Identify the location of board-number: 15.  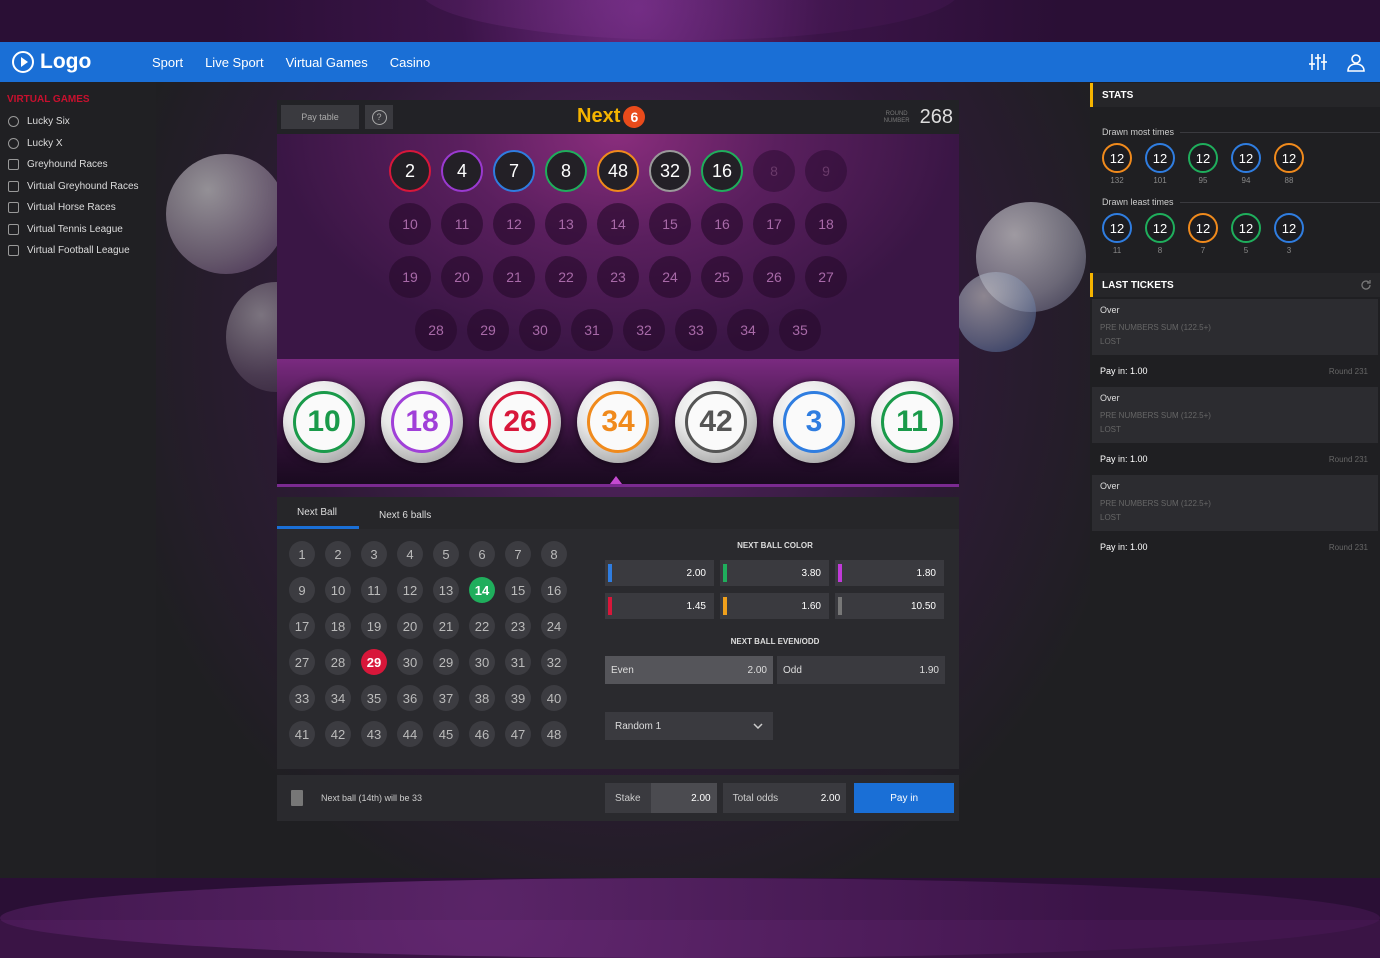
(670, 224).